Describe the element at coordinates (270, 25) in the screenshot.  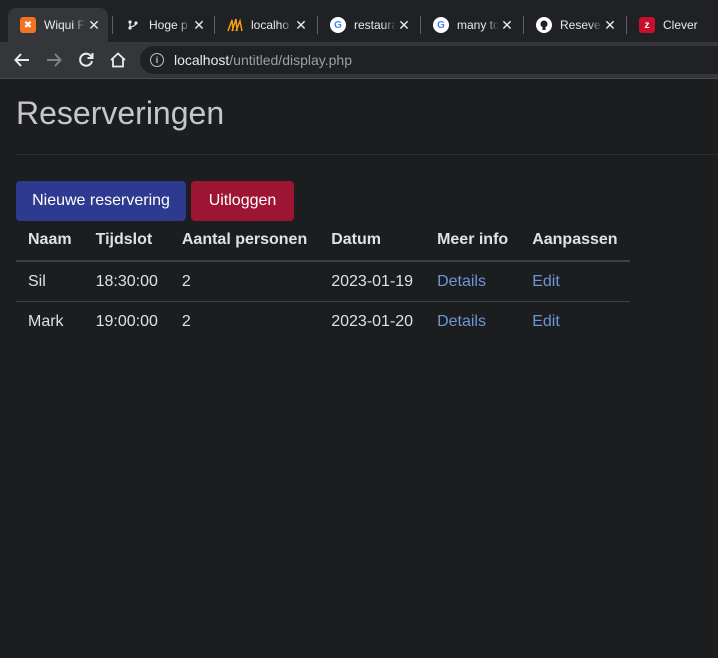
I see `tab-title: localho` at that location.